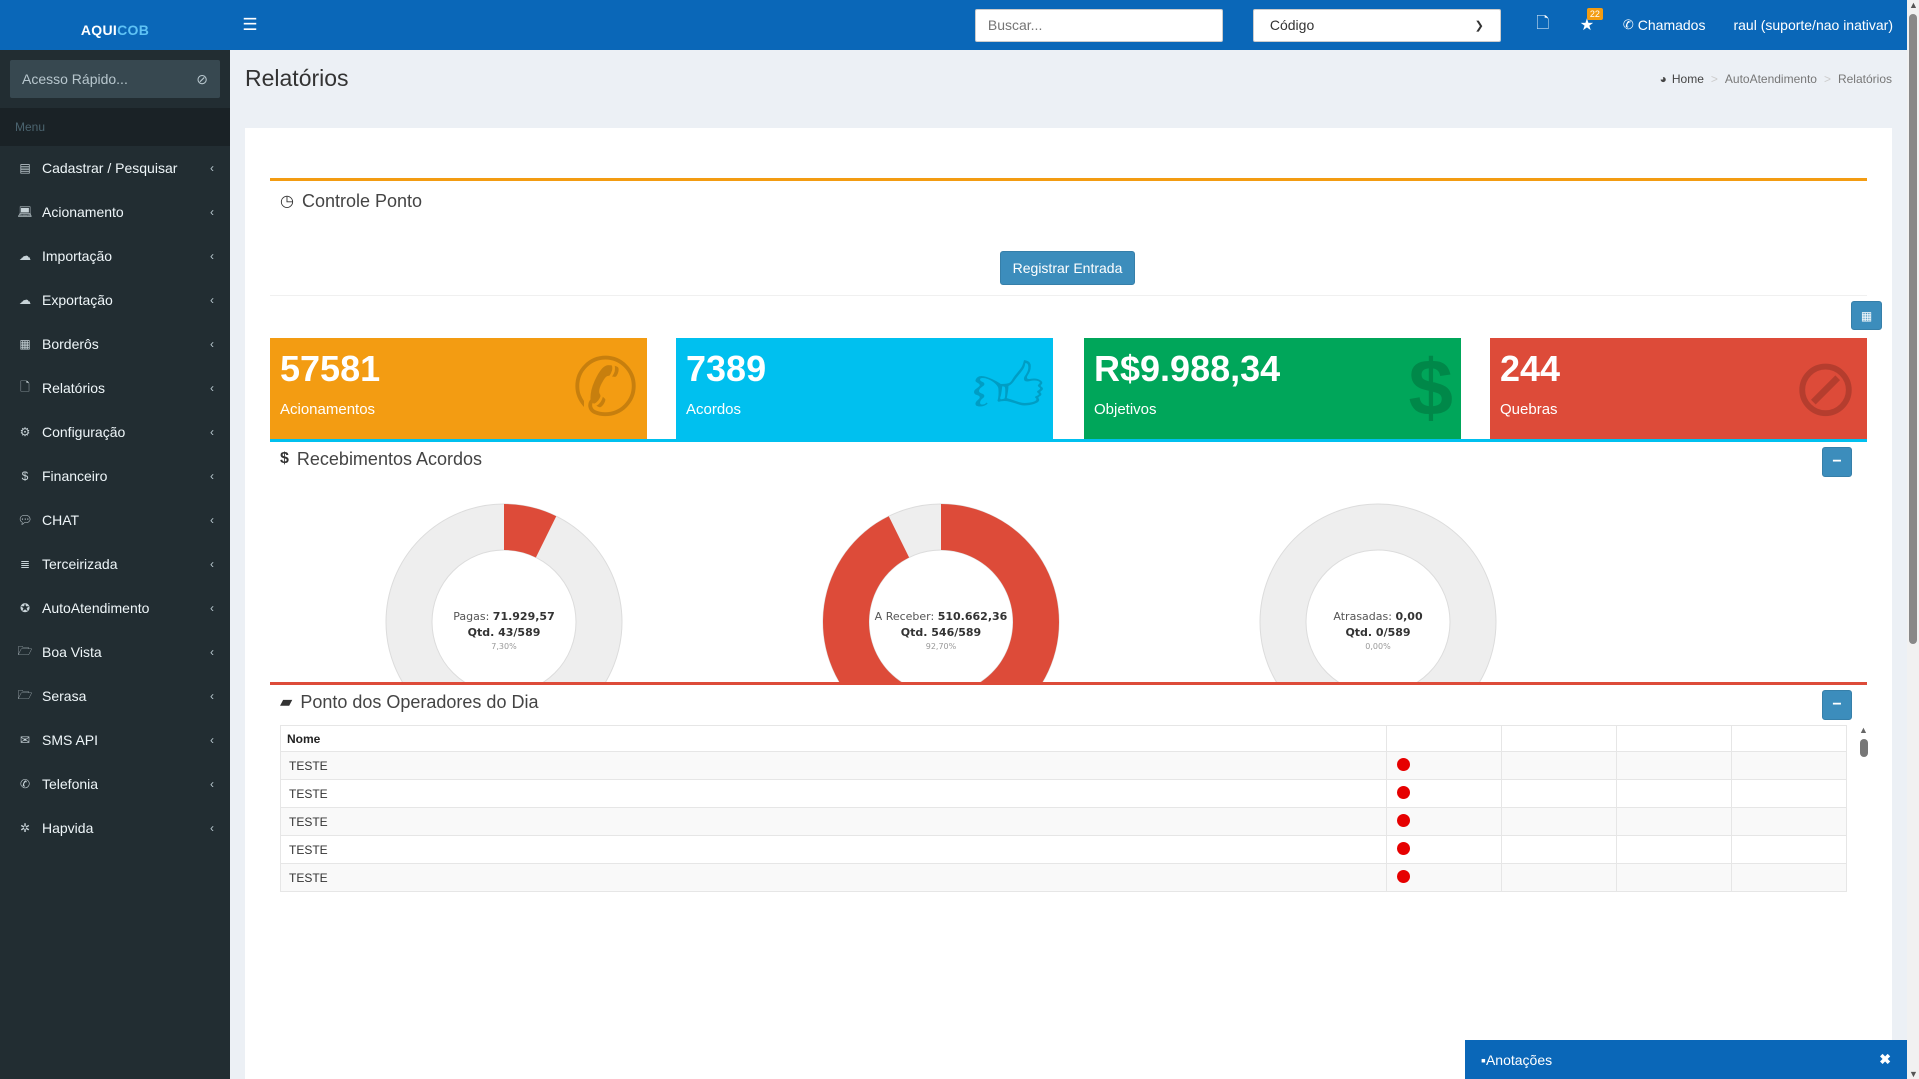  Describe the element at coordinates (714, 409) in the screenshot. I see `stat-label: Acordos` at that location.